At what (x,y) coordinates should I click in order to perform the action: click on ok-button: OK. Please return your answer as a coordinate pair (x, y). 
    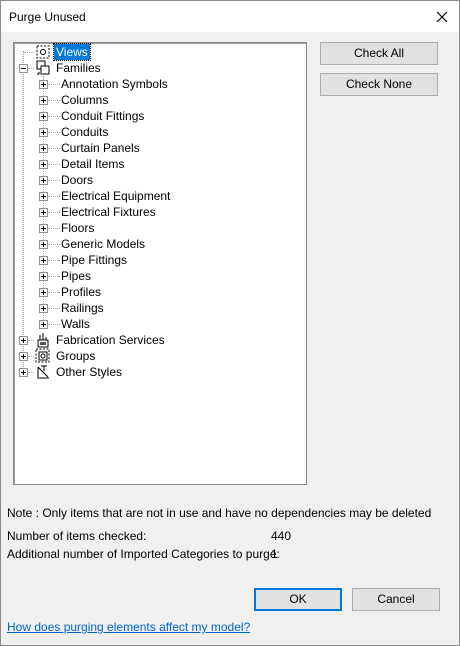
    Looking at the image, I should click on (298, 599).